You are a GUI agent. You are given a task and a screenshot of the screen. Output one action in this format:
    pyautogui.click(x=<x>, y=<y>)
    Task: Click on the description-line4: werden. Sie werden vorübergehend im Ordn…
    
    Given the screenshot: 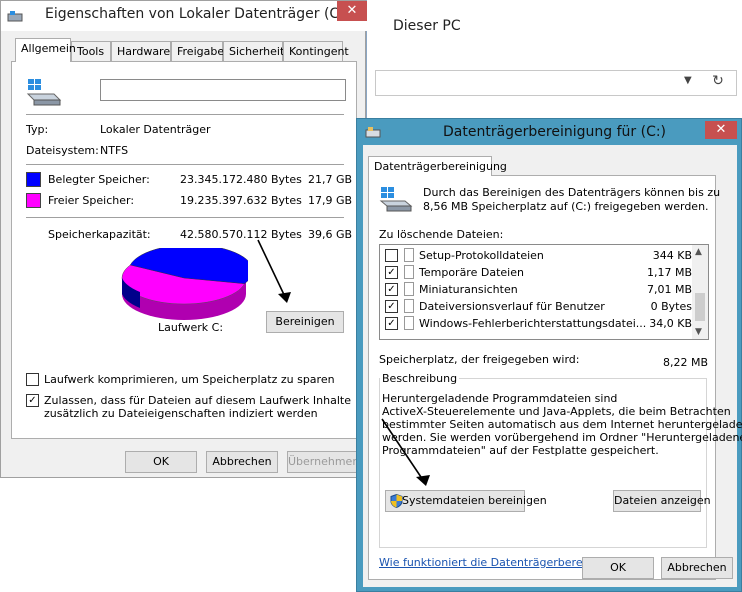 What is the action you would take?
    pyautogui.click(x=562, y=437)
    